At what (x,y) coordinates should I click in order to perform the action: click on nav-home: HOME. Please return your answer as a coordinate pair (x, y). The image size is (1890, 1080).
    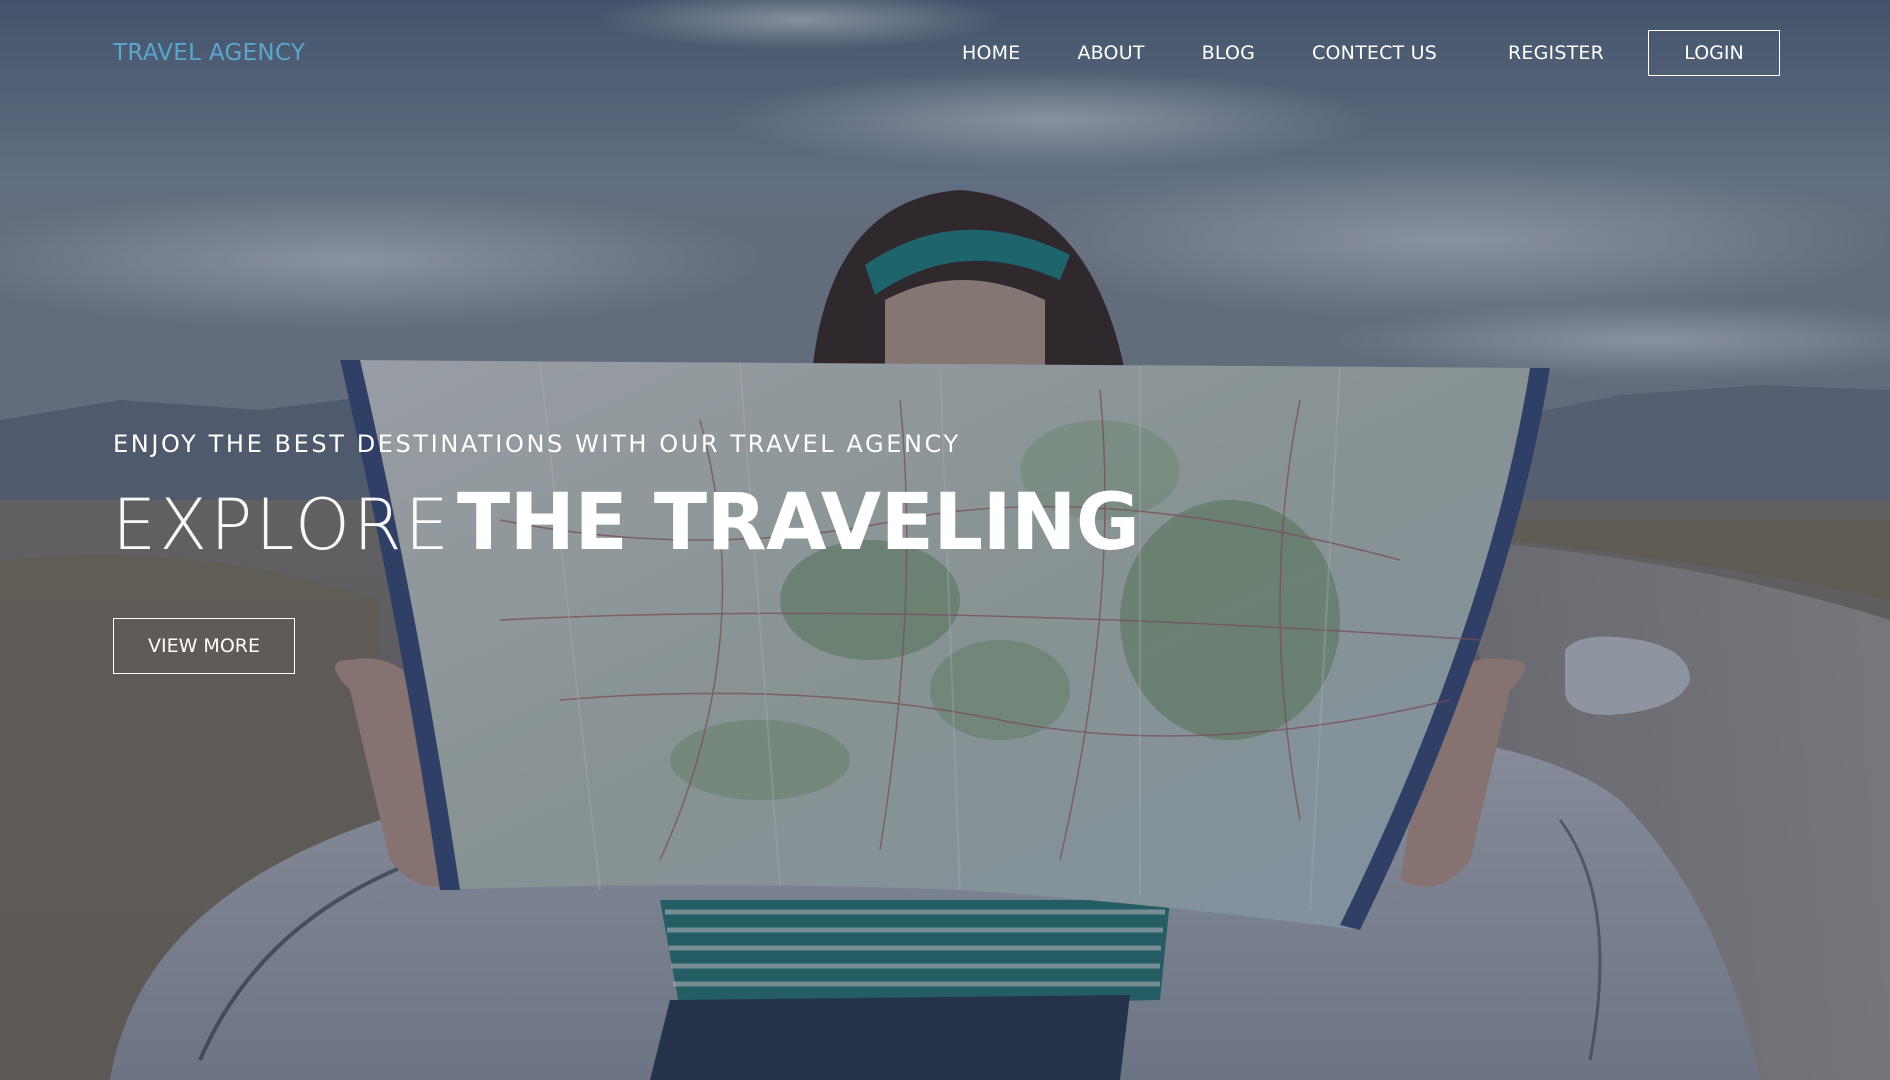
    Looking at the image, I should click on (991, 53).